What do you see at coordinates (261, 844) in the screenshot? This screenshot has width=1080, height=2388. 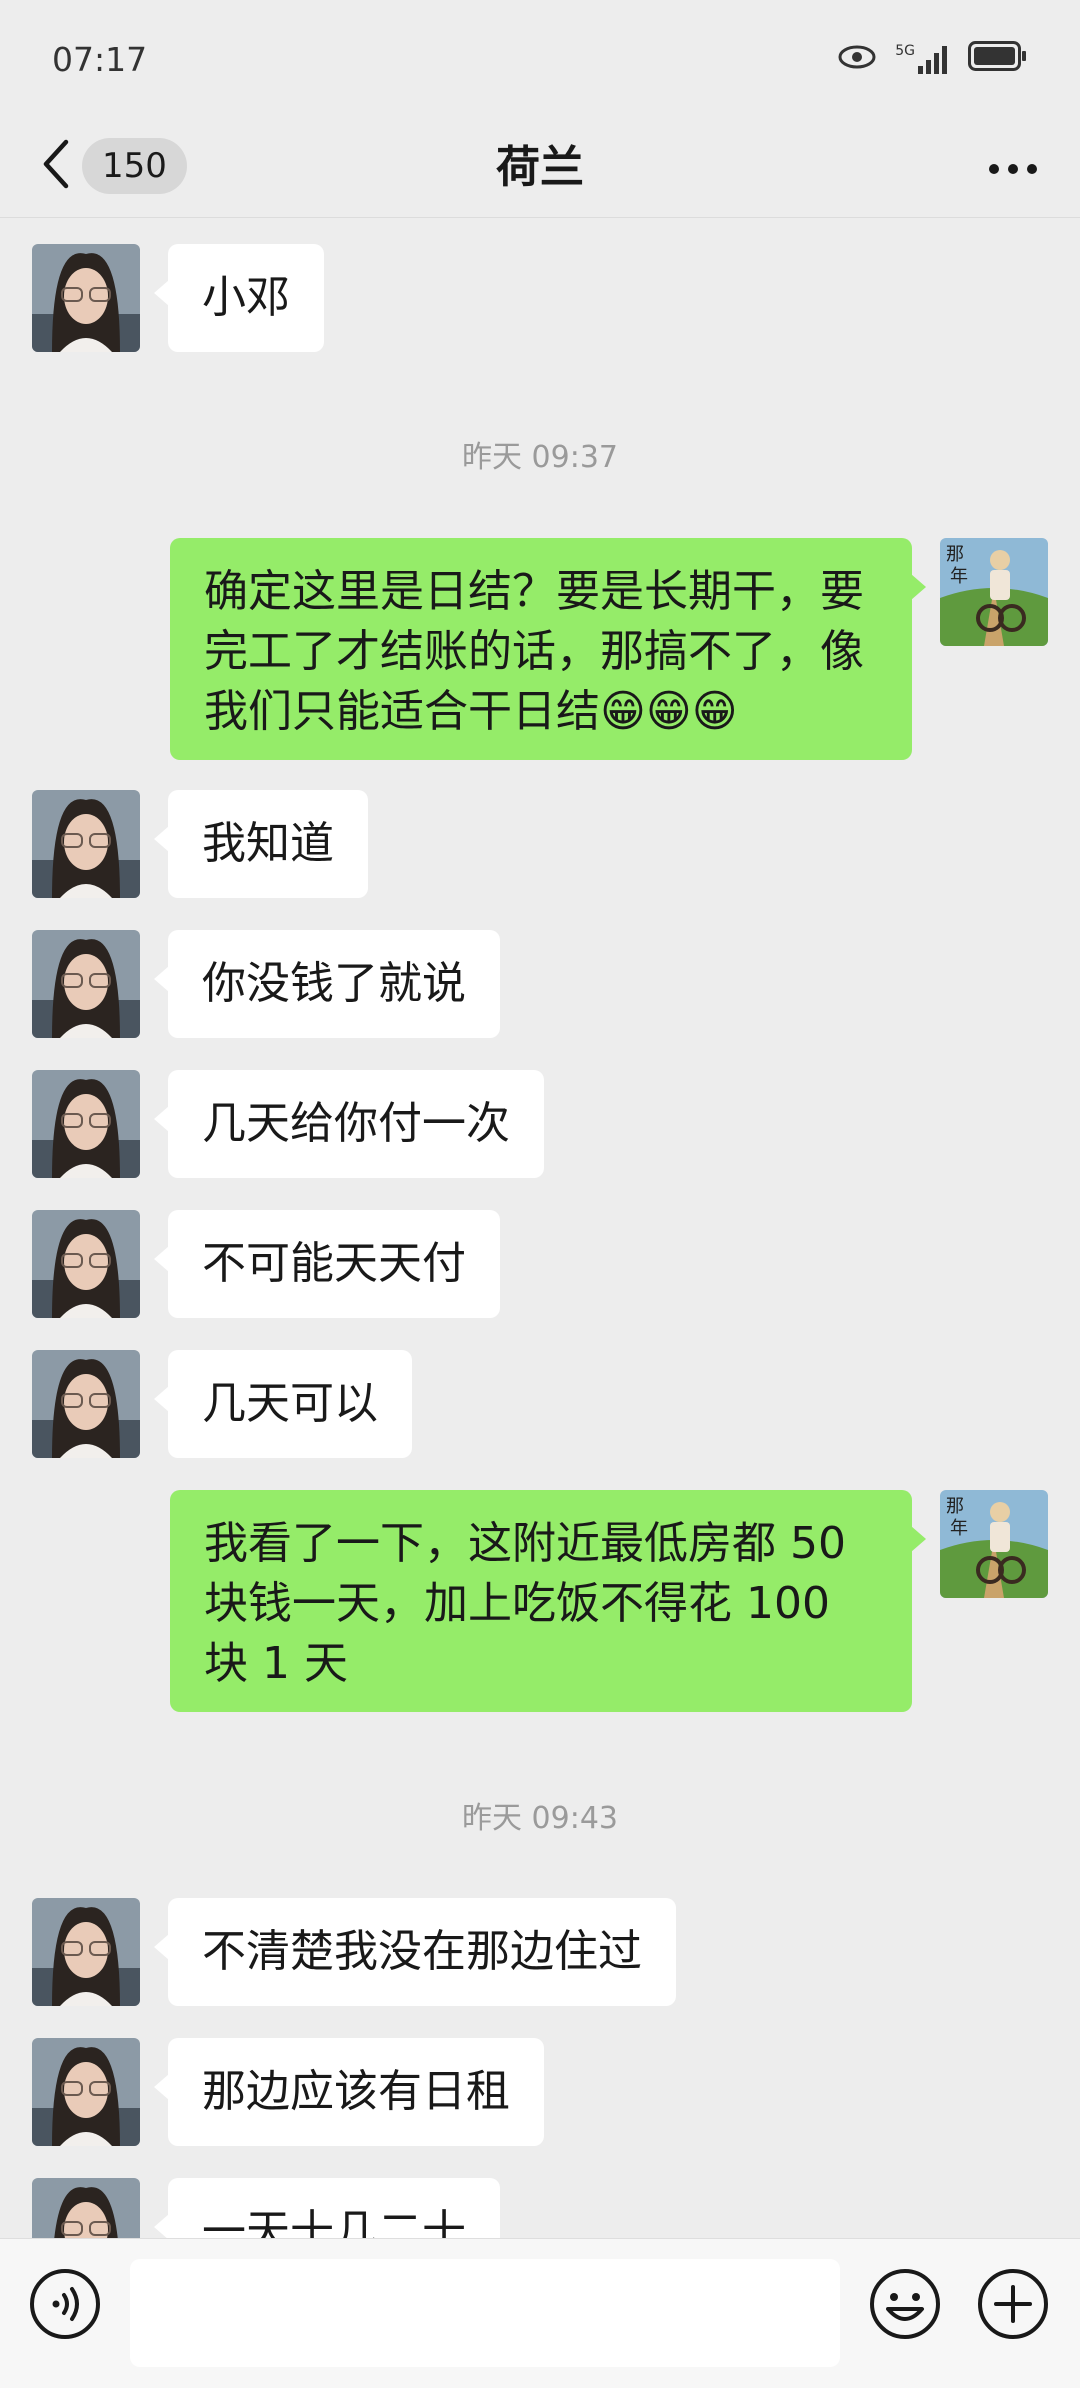 I see `incoming-message: 我知道` at bounding box center [261, 844].